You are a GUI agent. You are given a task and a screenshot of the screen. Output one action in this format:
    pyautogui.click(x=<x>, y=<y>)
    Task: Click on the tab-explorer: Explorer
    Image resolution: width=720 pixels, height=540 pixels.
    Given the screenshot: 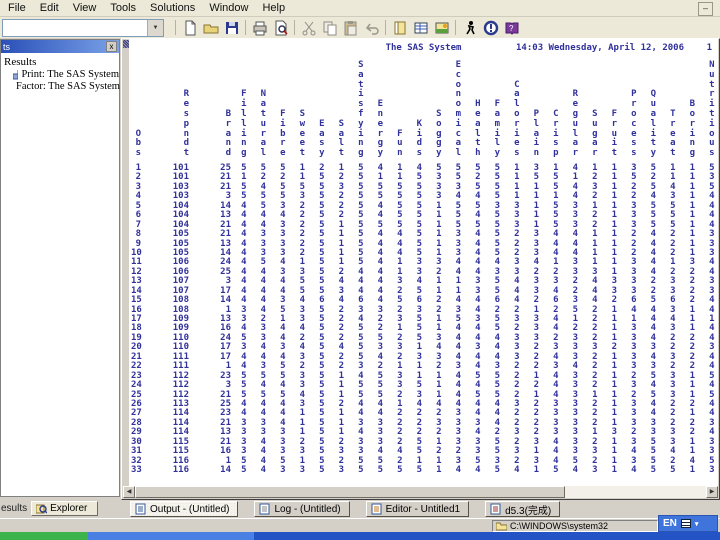 What is the action you would take?
    pyautogui.click(x=65, y=508)
    